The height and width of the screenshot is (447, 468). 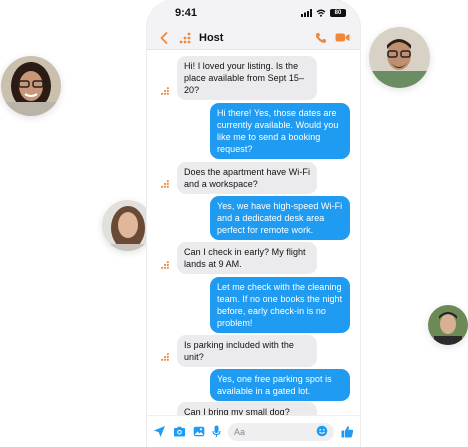 I want to click on chat-title: Host, so click(x=211, y=37).